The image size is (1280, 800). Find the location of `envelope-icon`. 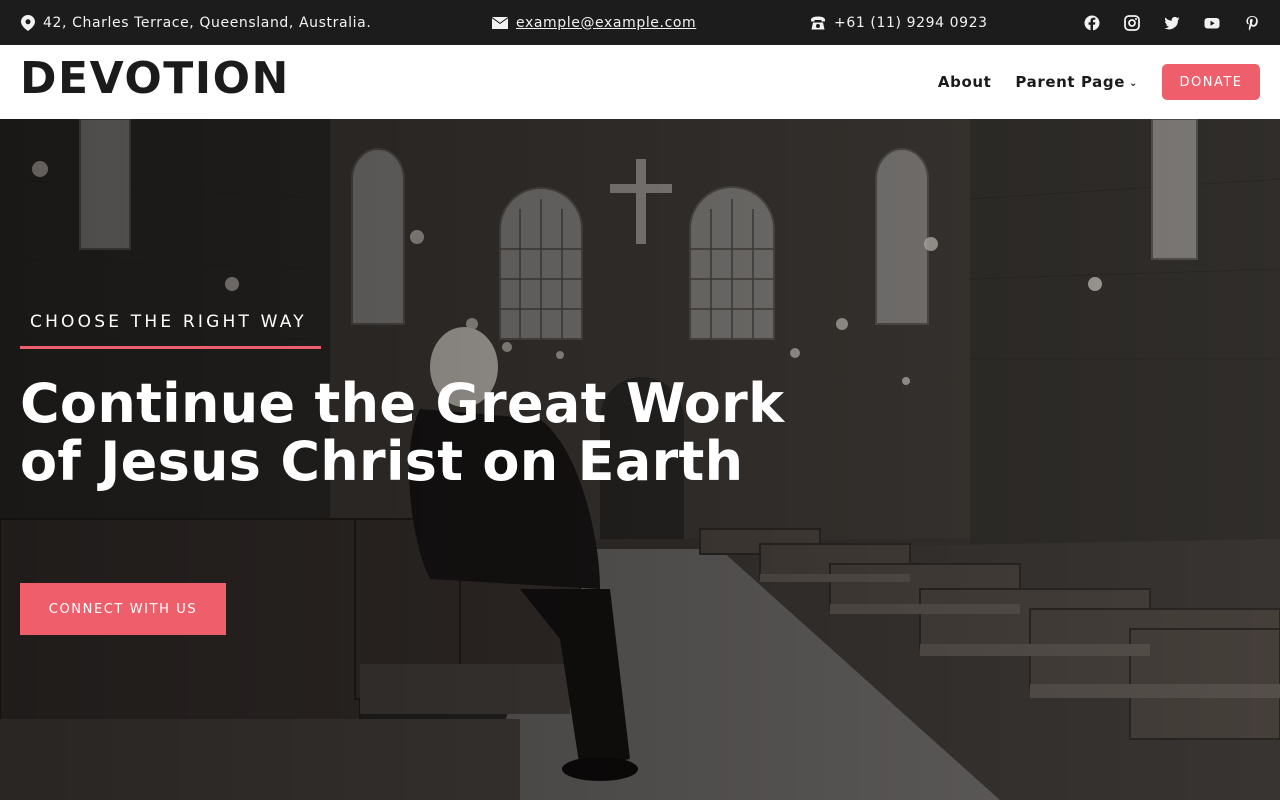

envelope-icon is located at coordinates (500, 22).